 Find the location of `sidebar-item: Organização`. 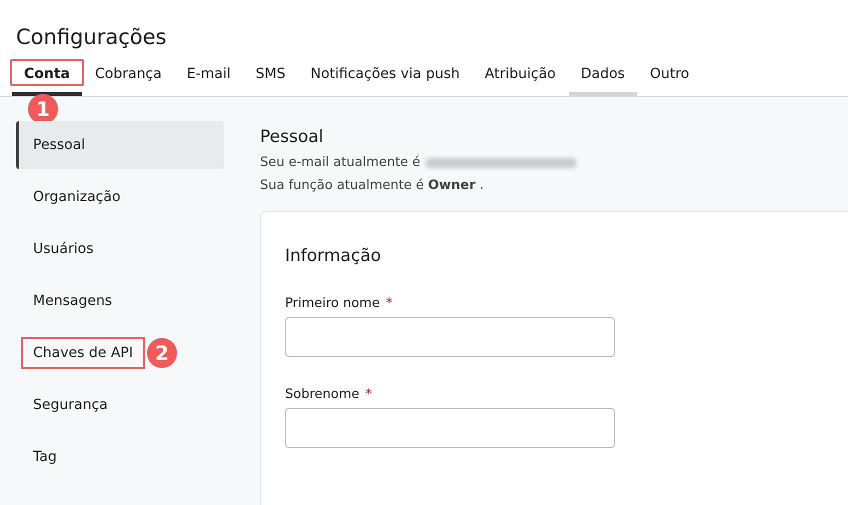

sidebar-item: Organização is located at coordinates (120, 197).